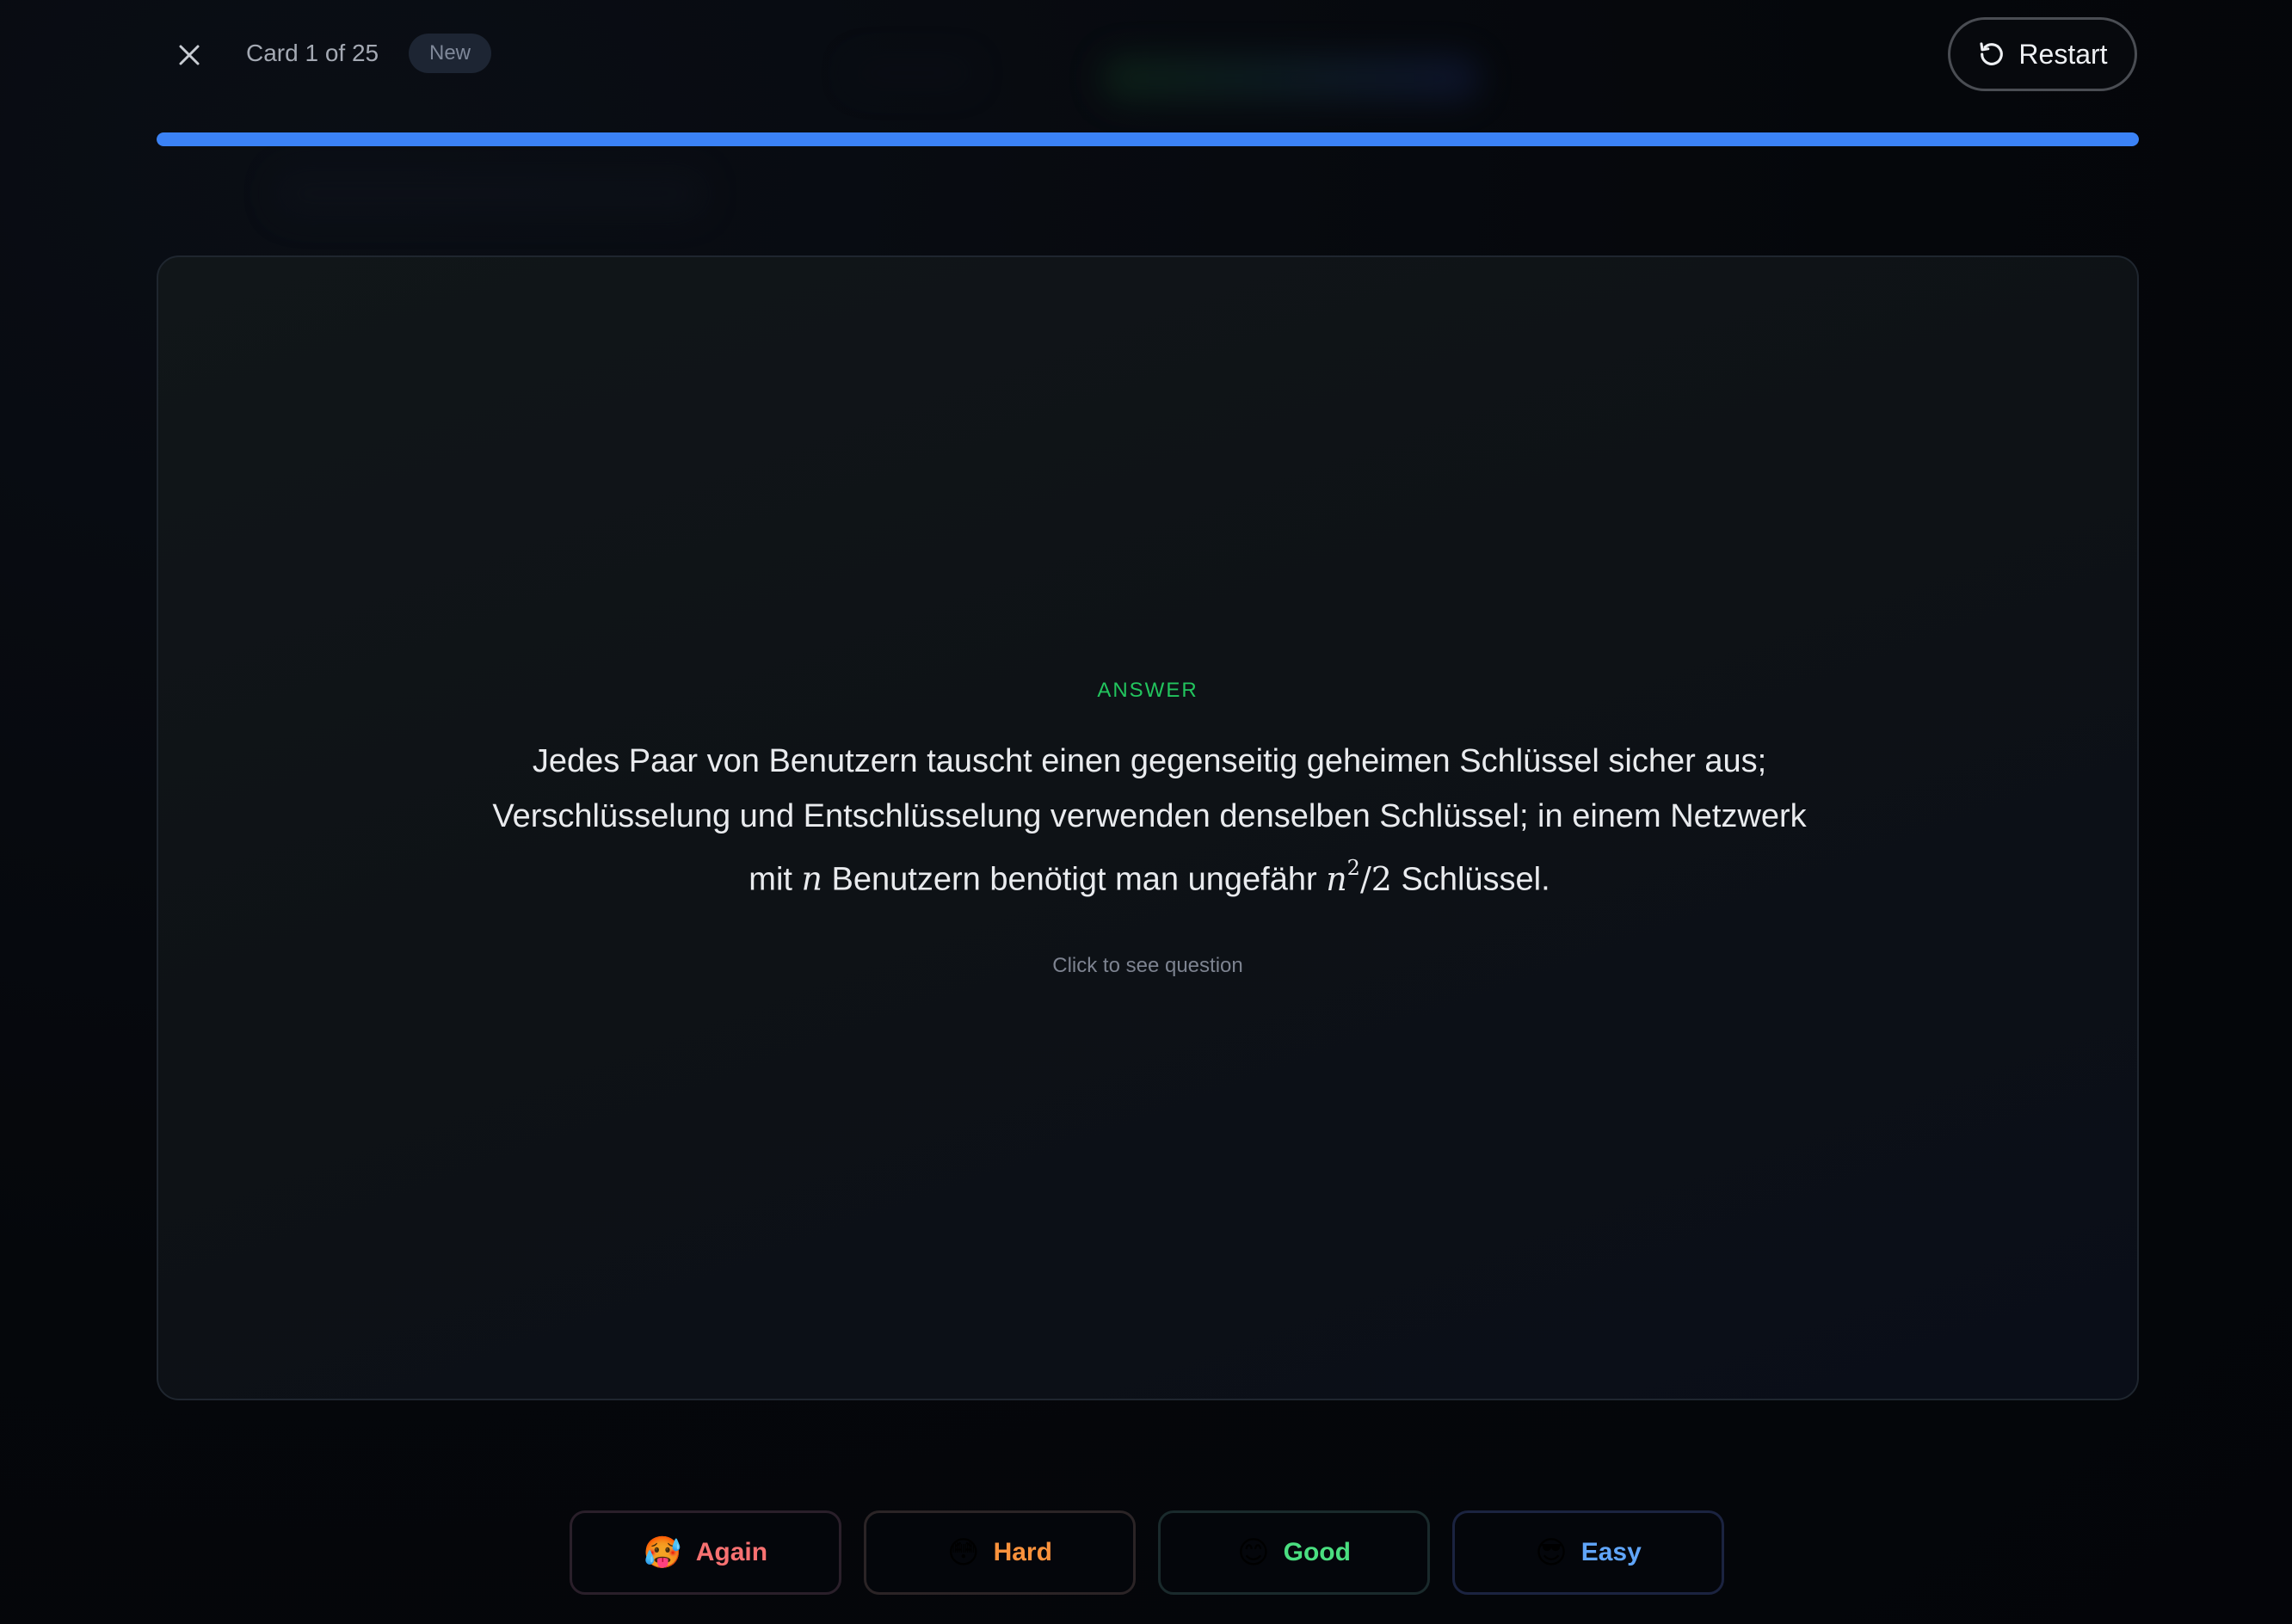  I want to click on again-button: 🥵 Again, so click(705, 1552).